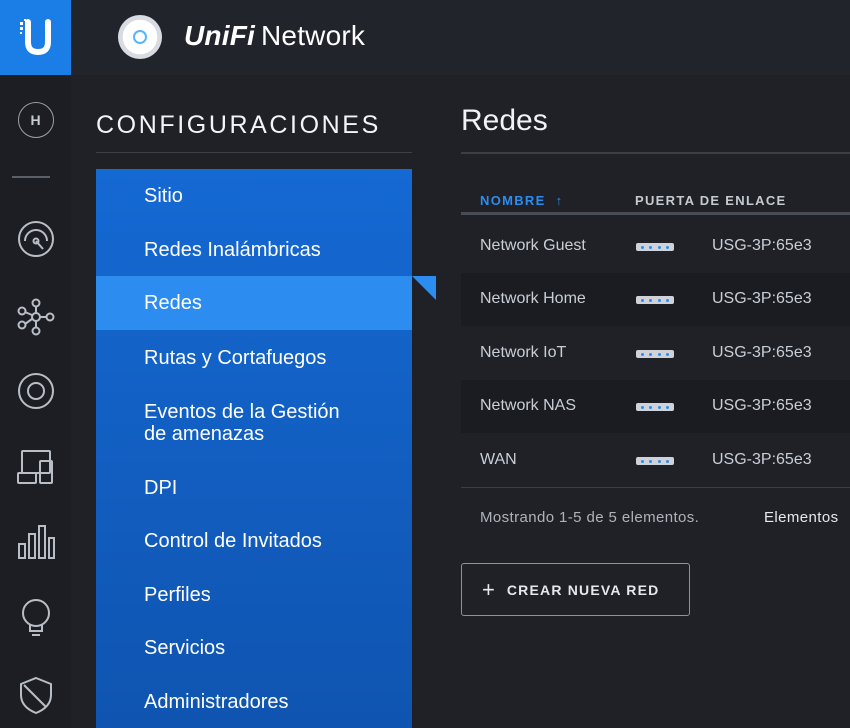 The width and height of the screenshot is (850, 728). I want to click on create-network-label: CREAR NUEVA RED, so click(583, 589).